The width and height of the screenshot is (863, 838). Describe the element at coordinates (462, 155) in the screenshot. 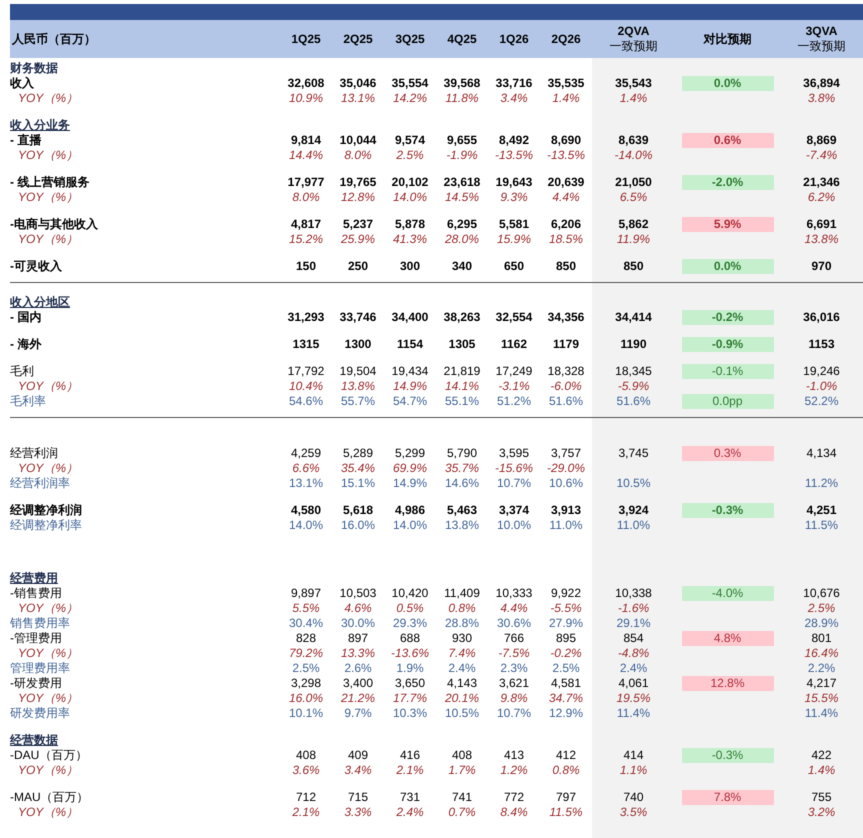

I see `table-cell: -1.9%` at that location.